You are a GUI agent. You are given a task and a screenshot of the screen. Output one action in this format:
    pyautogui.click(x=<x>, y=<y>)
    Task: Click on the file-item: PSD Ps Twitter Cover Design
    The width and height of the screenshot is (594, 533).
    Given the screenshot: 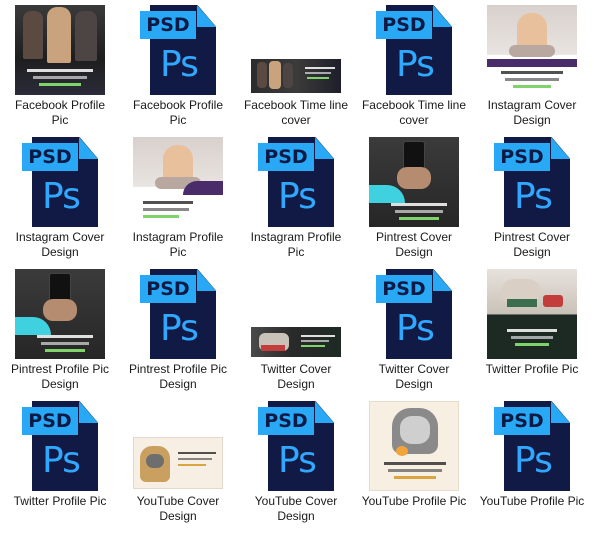 What is the action you would take?
    pyautogui.click(x=414, y=330)
    